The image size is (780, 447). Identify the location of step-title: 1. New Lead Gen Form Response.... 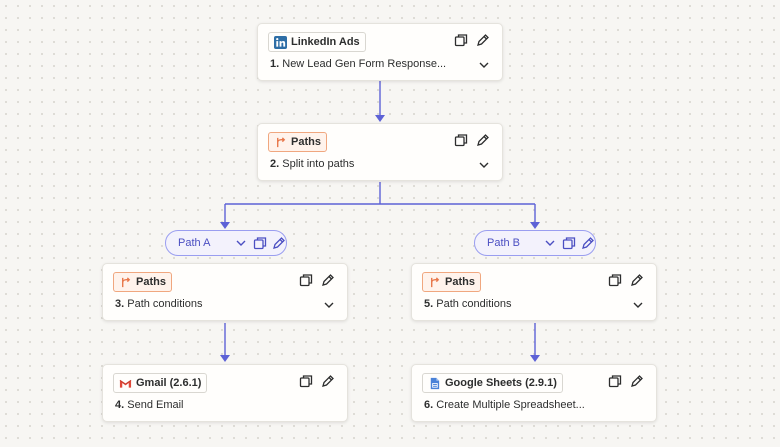
(358, 64).